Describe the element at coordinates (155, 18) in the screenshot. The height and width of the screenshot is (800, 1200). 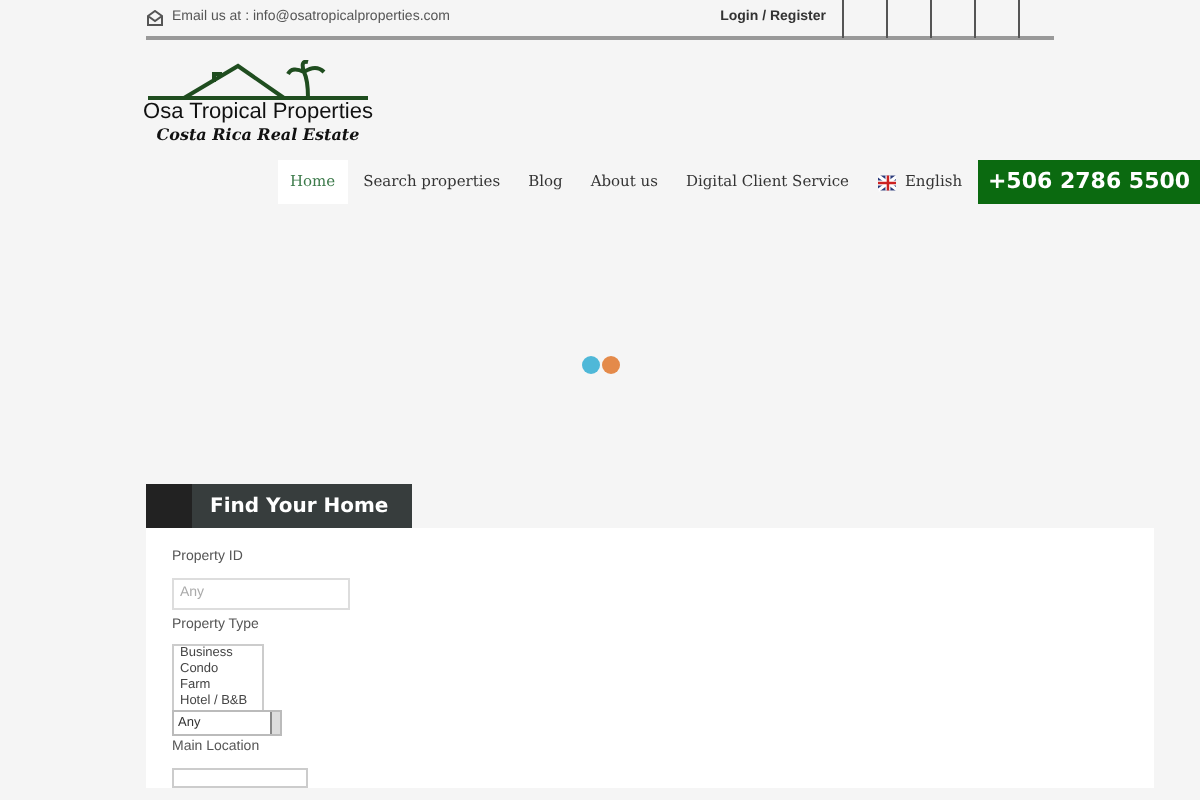
I see `mail-icon` at that location.